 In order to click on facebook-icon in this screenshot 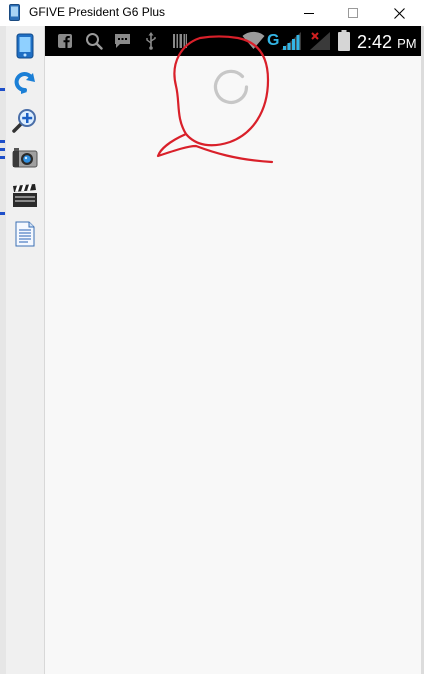, I will do `click(65, 41)`.